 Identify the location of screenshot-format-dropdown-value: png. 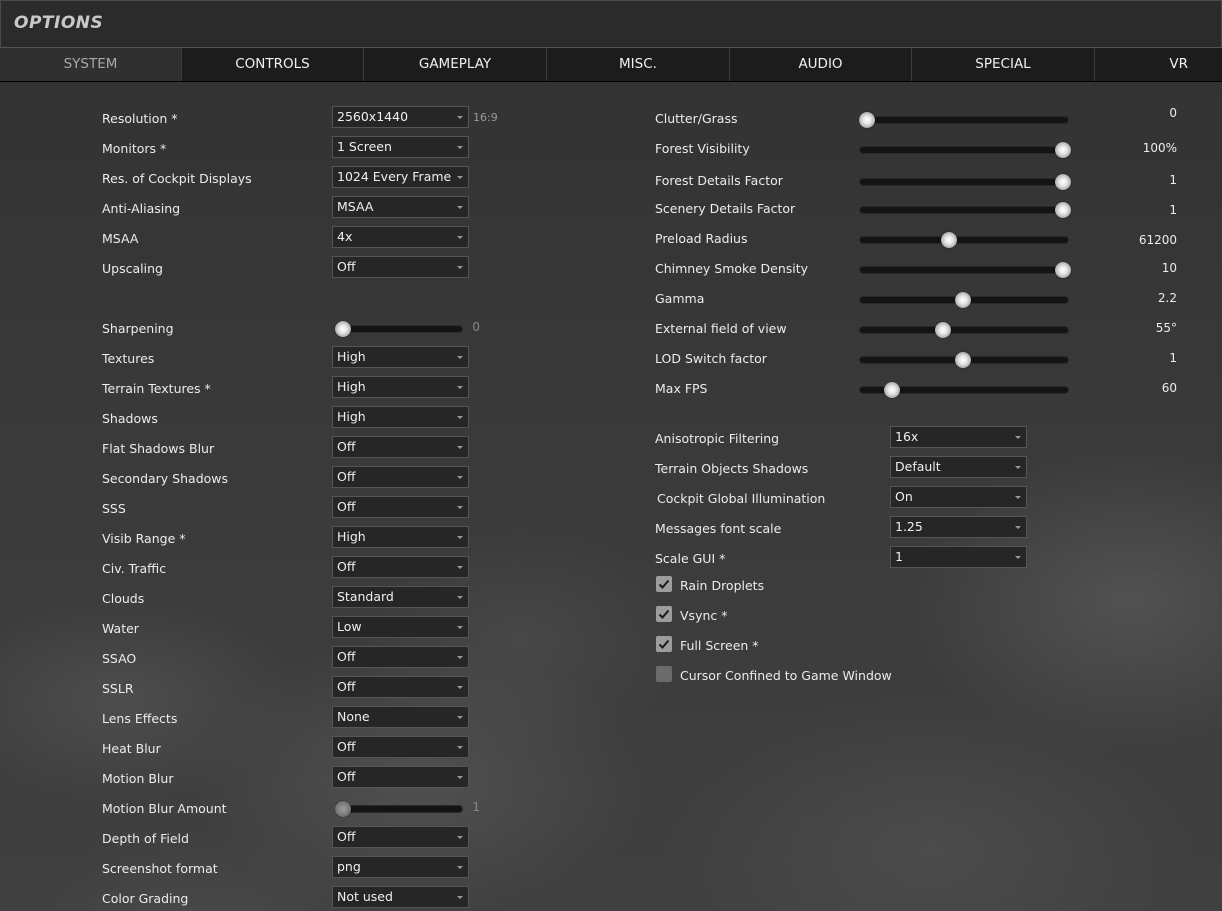
(349, 866).